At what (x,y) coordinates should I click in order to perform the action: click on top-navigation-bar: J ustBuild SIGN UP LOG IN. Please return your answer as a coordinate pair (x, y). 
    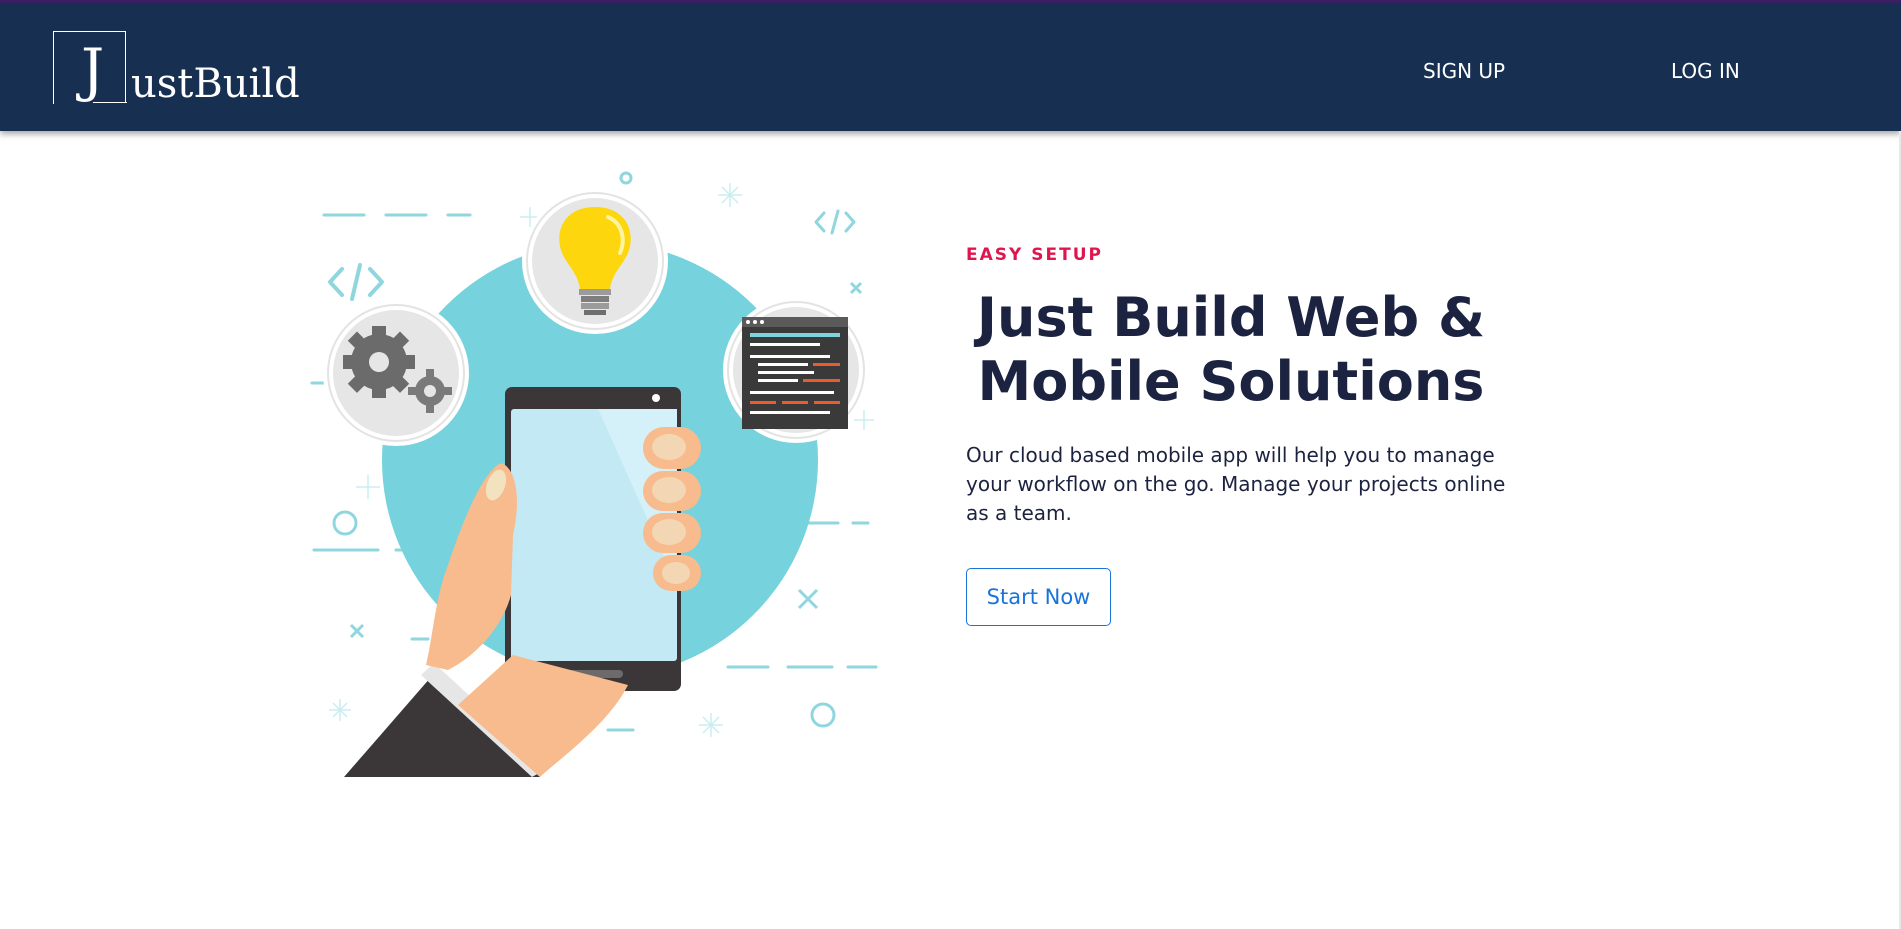
    Looking at the image, I should click on (950, 65).